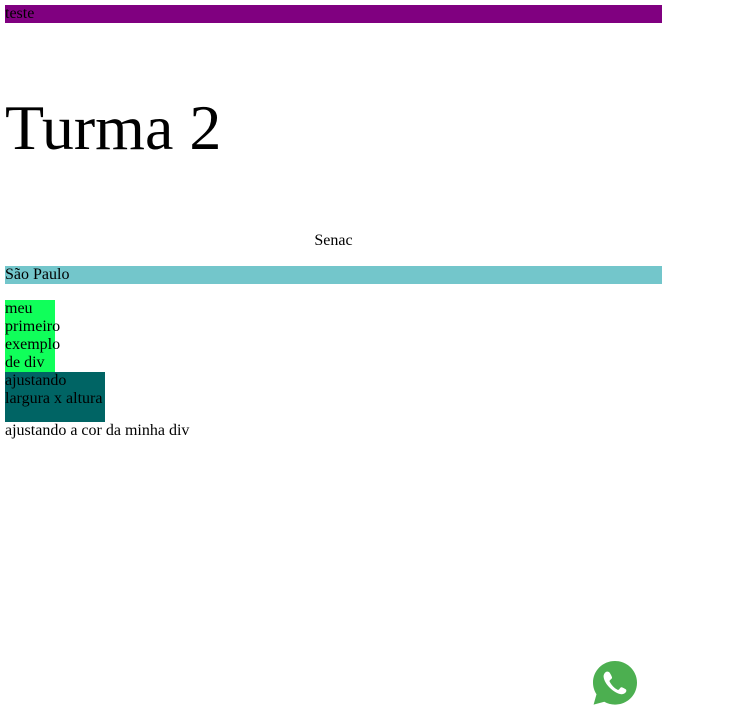  Describe the element at coordinates (36, 380) in the screenshot. I see `teal-box-line: ajustando` at that location.